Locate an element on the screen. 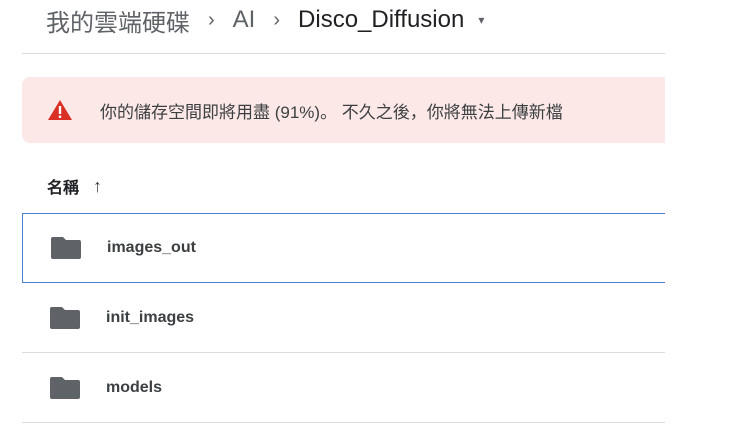 The height and width of the screenshot is (447, 740). arrow-up-icon: ↑ is located at coordinates (97, 186).